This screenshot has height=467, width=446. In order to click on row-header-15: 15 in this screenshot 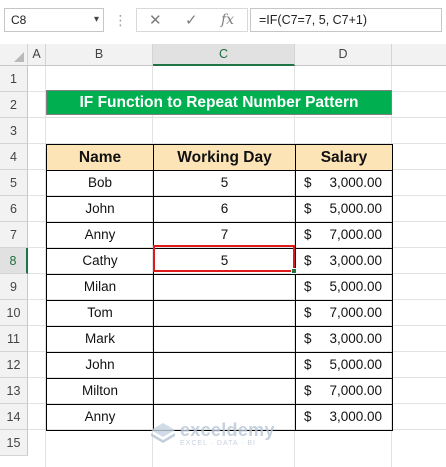, I will do `click(14, 443)`.